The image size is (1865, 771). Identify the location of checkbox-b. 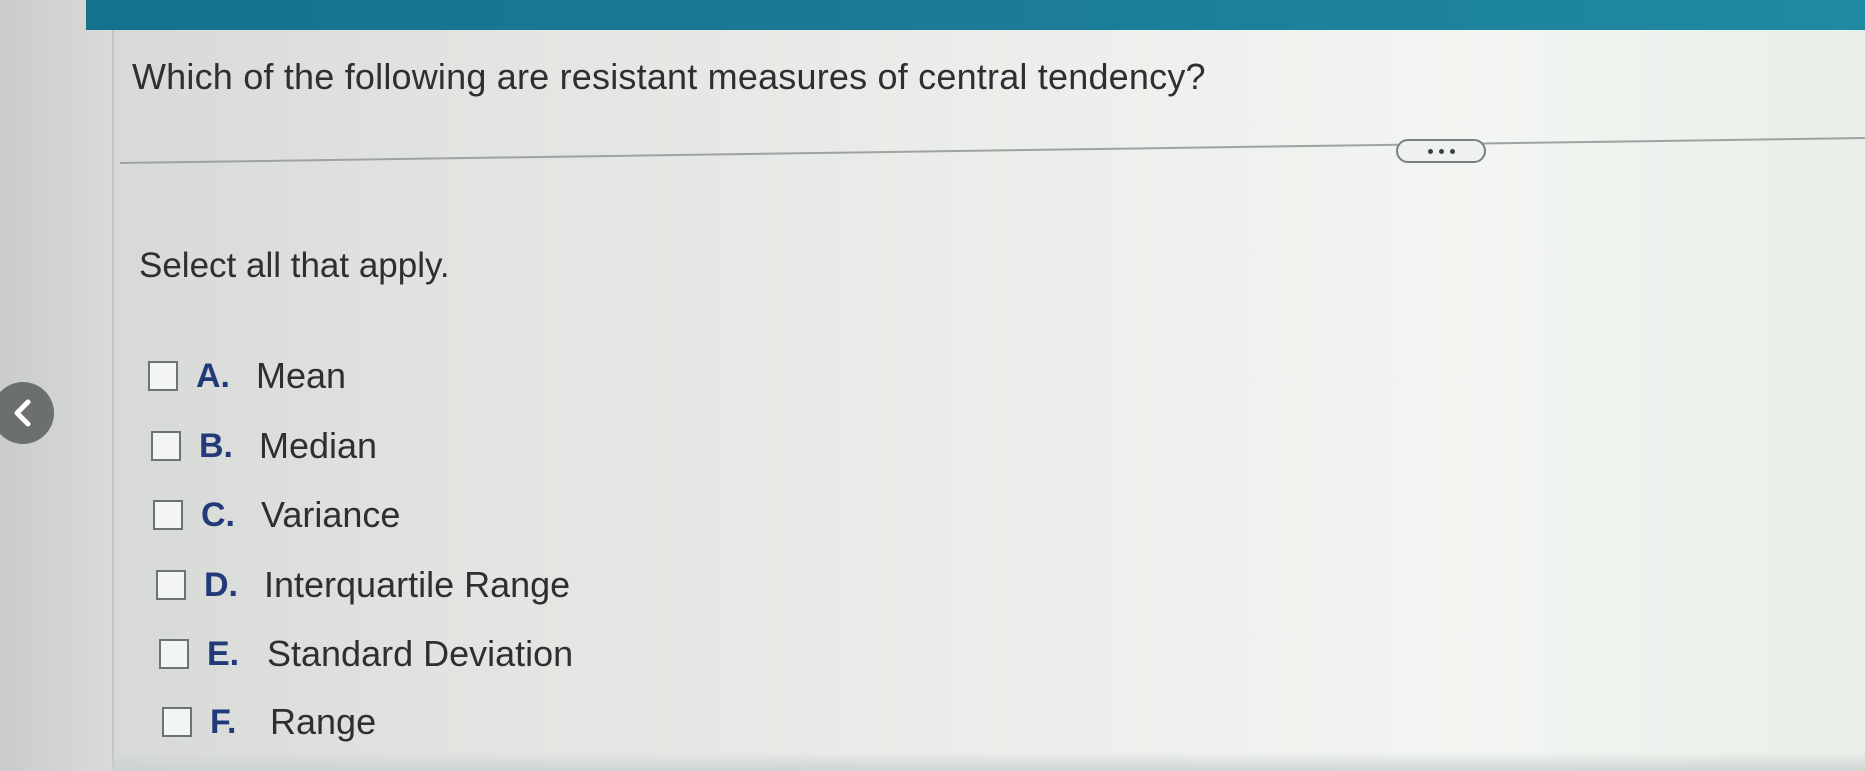
(166, 446).